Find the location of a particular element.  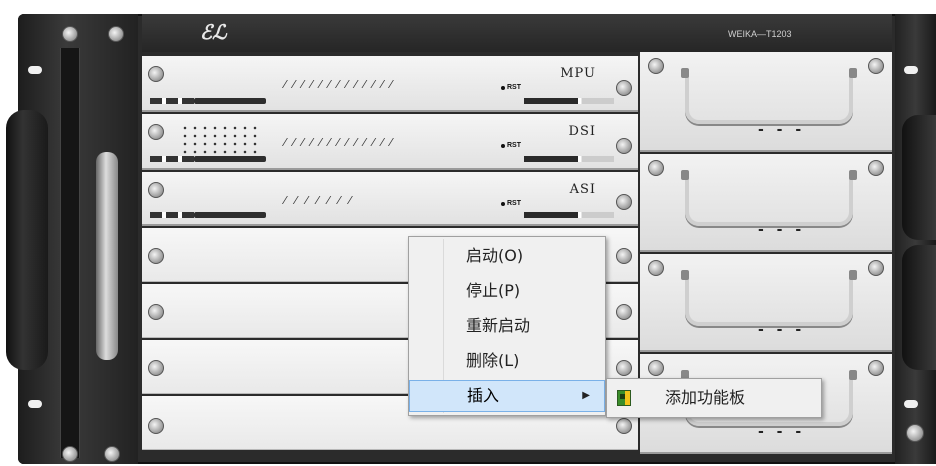

led-ticks: ⁄⁄⁄⁄⁄⁄⁄ is located at coordinates (322, 200).